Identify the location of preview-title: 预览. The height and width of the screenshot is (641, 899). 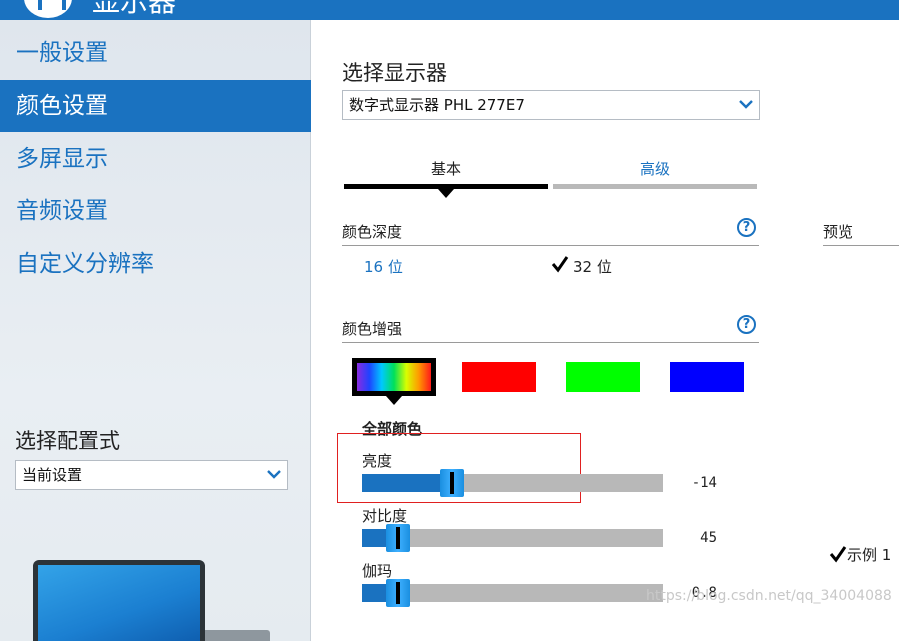
(838, 232).